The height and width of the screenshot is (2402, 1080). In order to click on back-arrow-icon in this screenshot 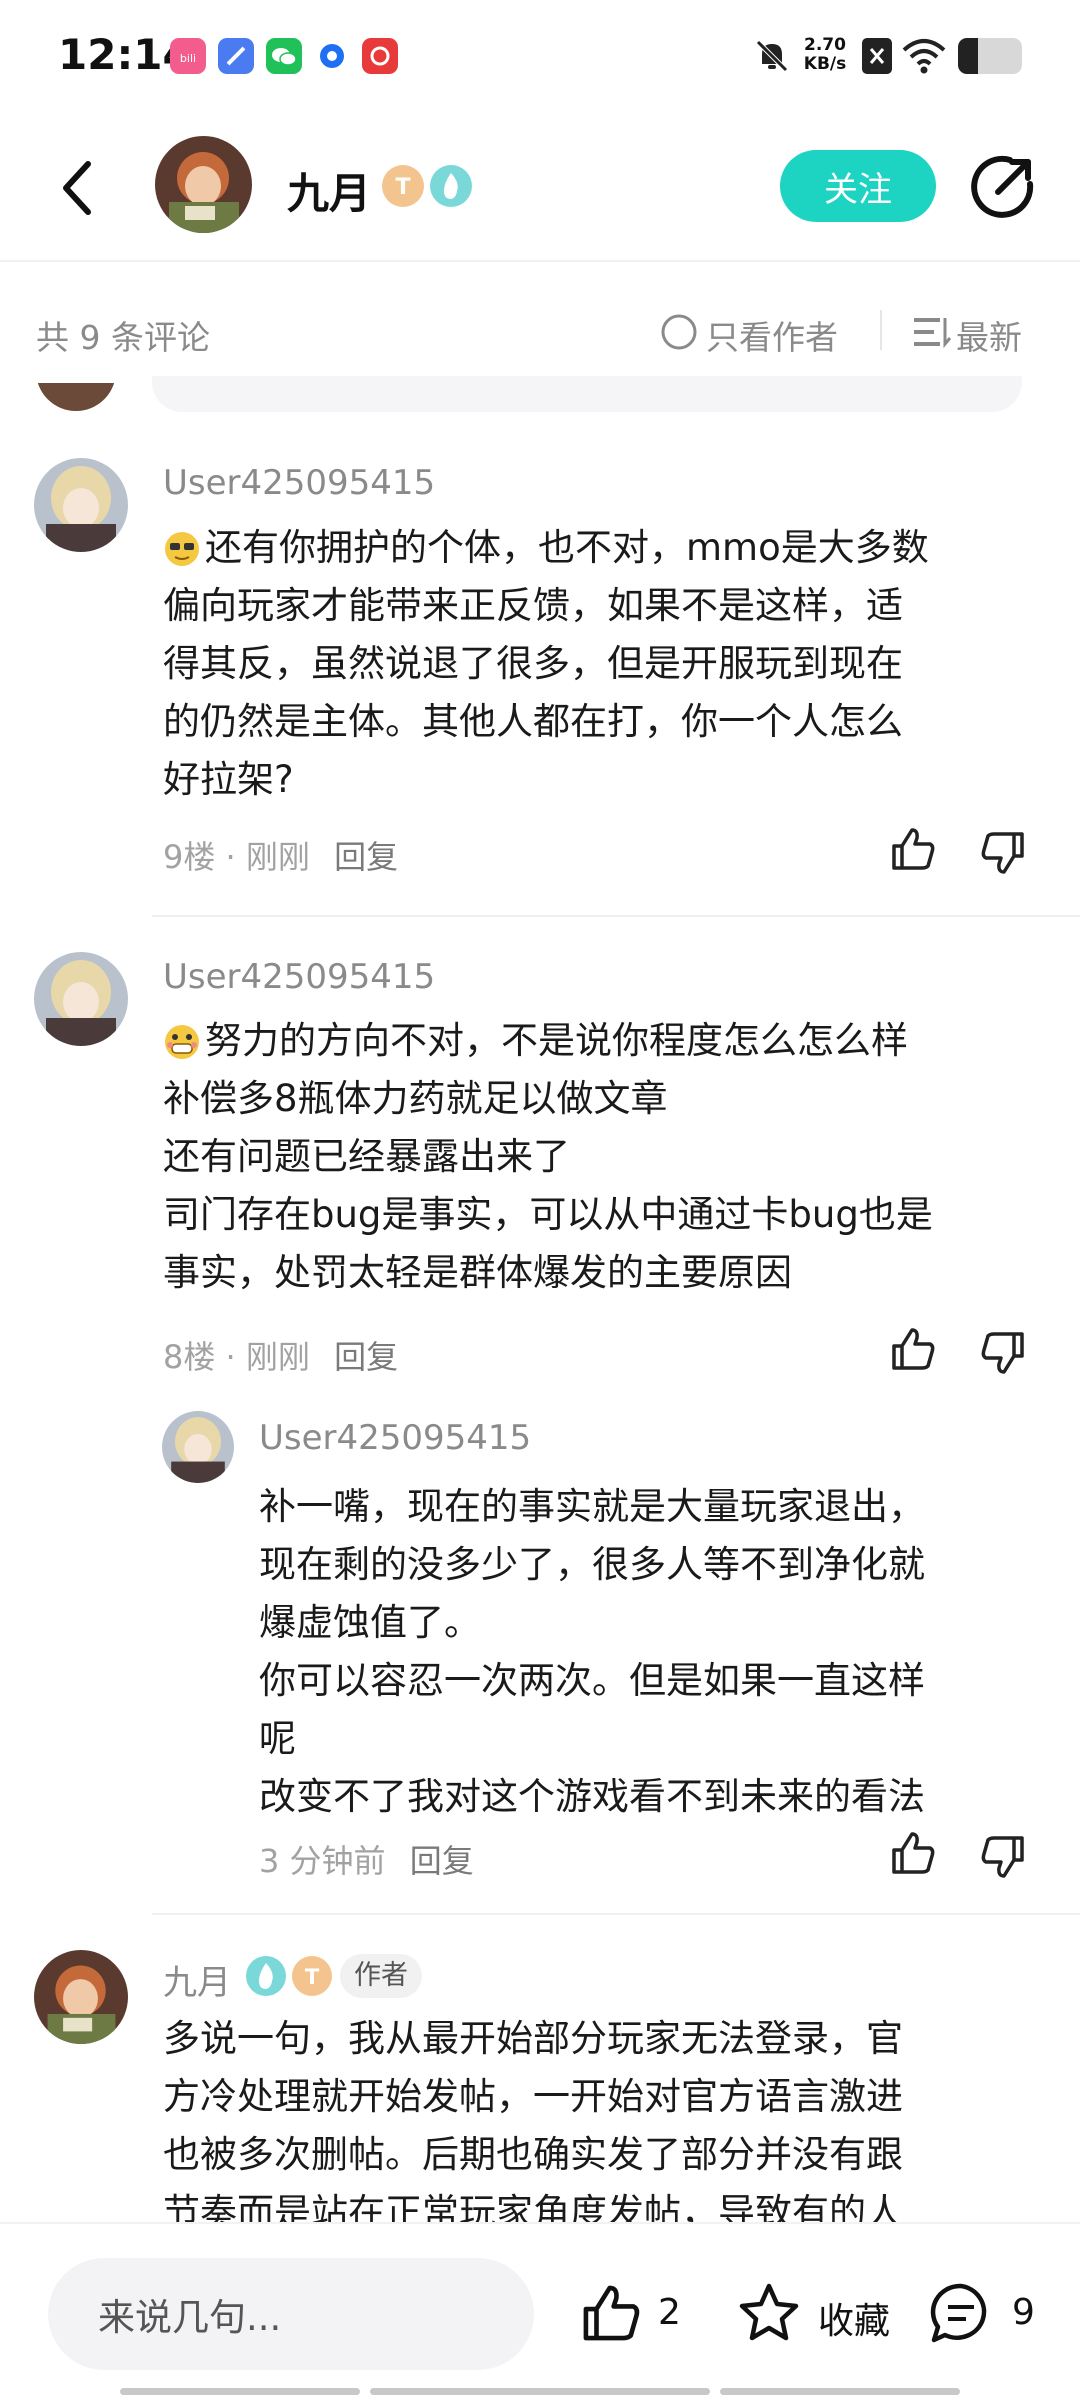, I will do `click(78, 190)`.